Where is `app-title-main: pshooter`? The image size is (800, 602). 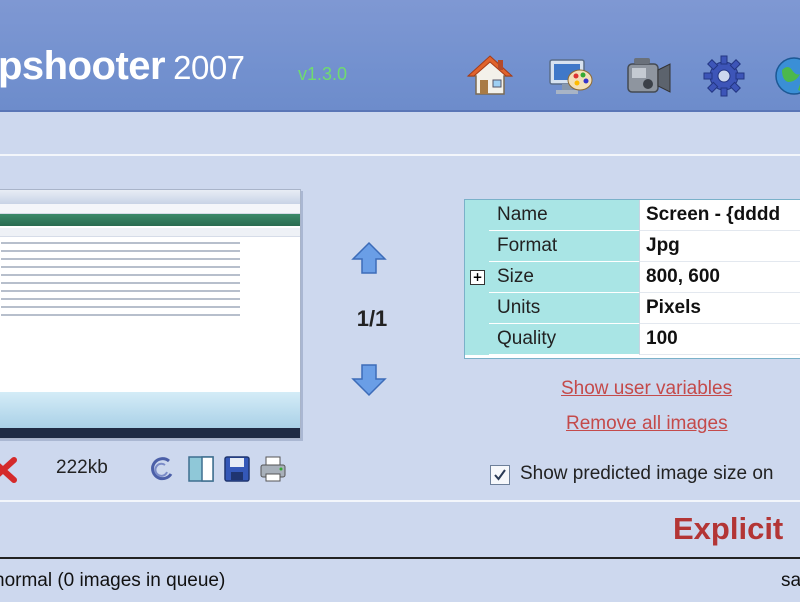 app-title-main: pshooter is located at coordinates (83, 66).